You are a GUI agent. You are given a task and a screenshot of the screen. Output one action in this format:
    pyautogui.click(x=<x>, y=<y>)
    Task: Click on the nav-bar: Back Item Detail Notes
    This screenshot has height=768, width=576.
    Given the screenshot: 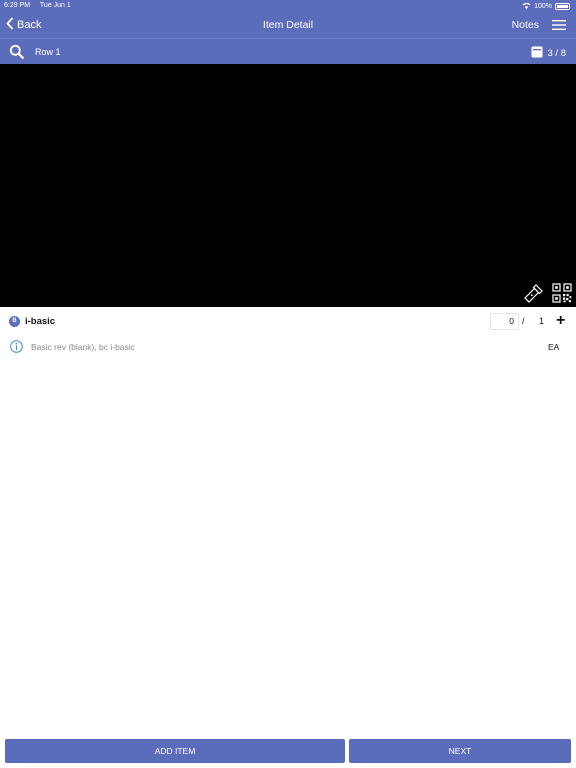 What is the action you would take?
    pyautogui.click(x=288, y=25)
    